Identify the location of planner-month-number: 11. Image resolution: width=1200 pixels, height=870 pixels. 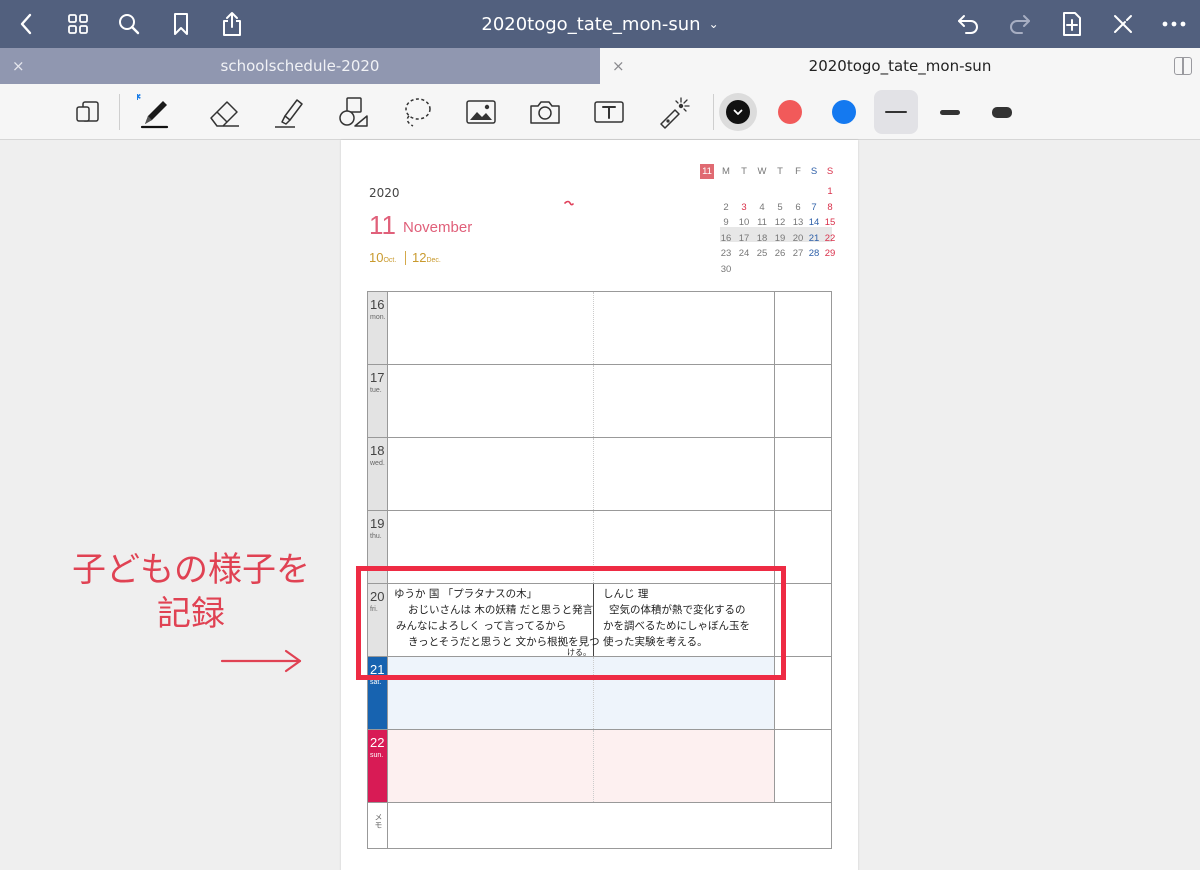
(382, 225).